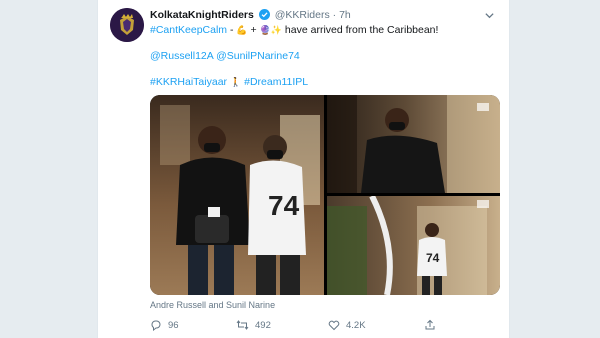 The height and width of the screenshot is (338, 600). Describe the element at coordinates (235, 82) in the screenshot. I see `walking-emoji: 🚶` at that location.